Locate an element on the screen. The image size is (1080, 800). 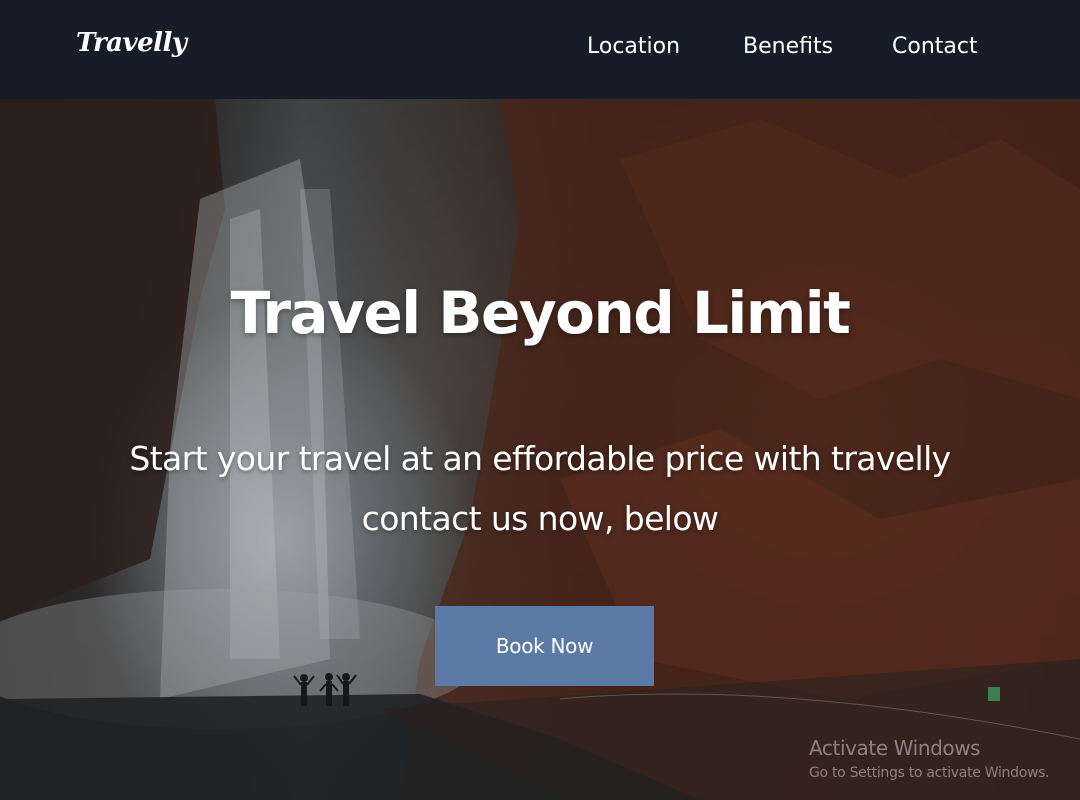
hero-subtitle-line-2: contact us now, below is located at coordinates (540, 518).